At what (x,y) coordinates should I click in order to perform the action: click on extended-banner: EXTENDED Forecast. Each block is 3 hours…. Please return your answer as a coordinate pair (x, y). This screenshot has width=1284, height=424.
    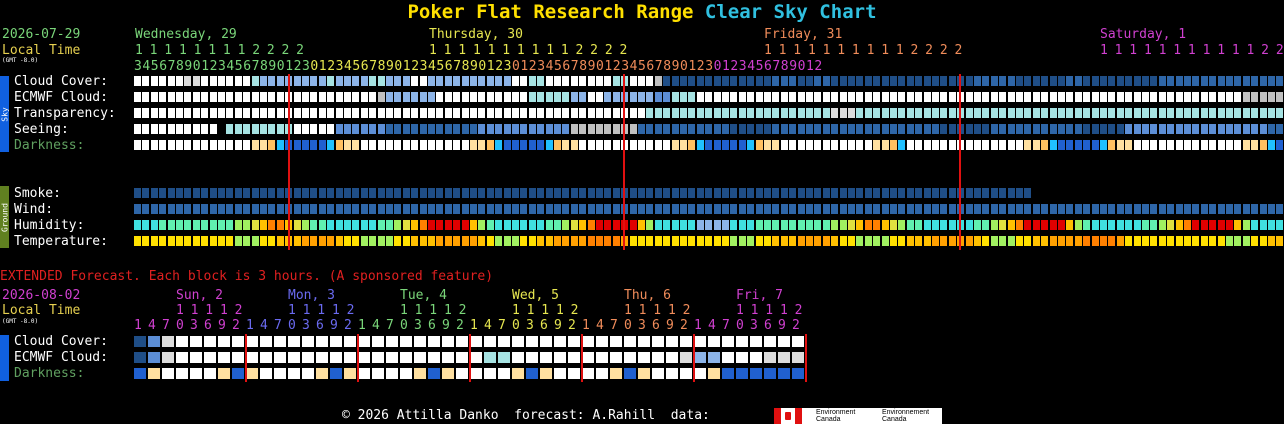
    Looking at the image, I should click on (246, 276).